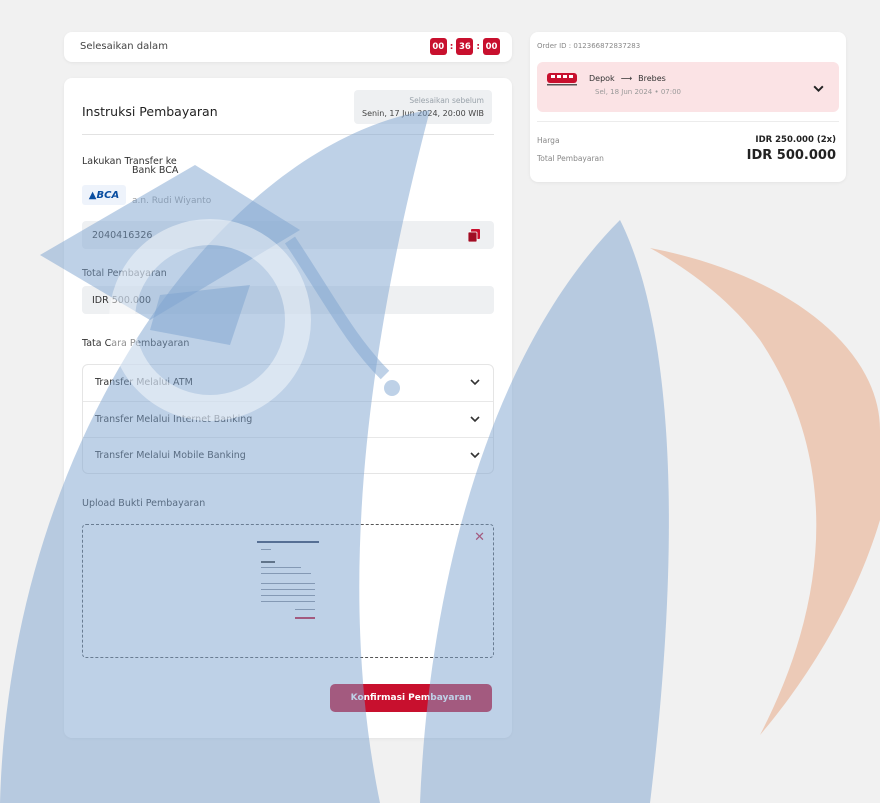  What do you see at coordinates (602, 78) in the screenshot?
I see `origin-station: Depok` at bounding box center [602, 78].